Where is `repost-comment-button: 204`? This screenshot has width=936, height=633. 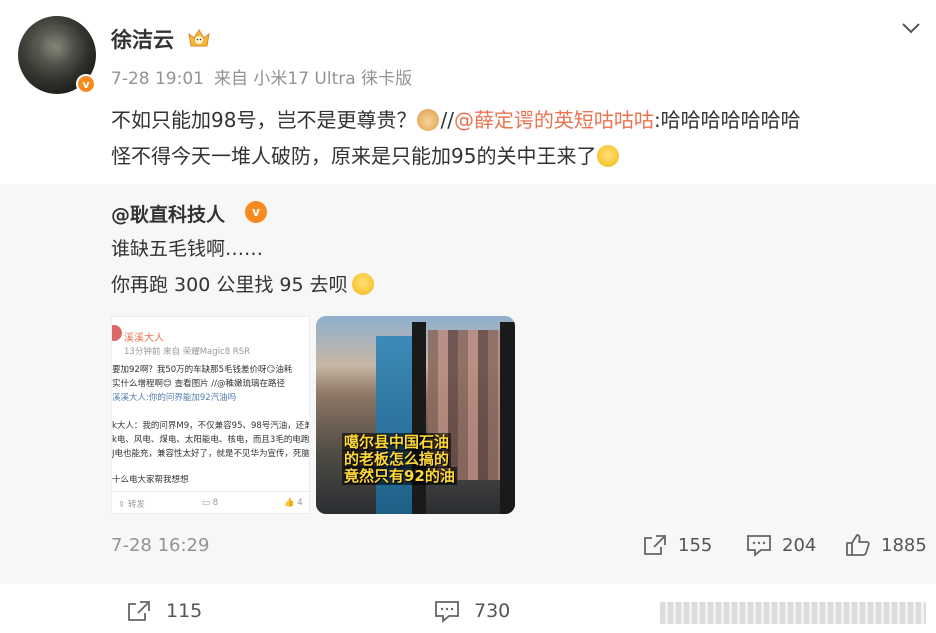
repost-comment-button: 204 is located at coordinates (781, 545).